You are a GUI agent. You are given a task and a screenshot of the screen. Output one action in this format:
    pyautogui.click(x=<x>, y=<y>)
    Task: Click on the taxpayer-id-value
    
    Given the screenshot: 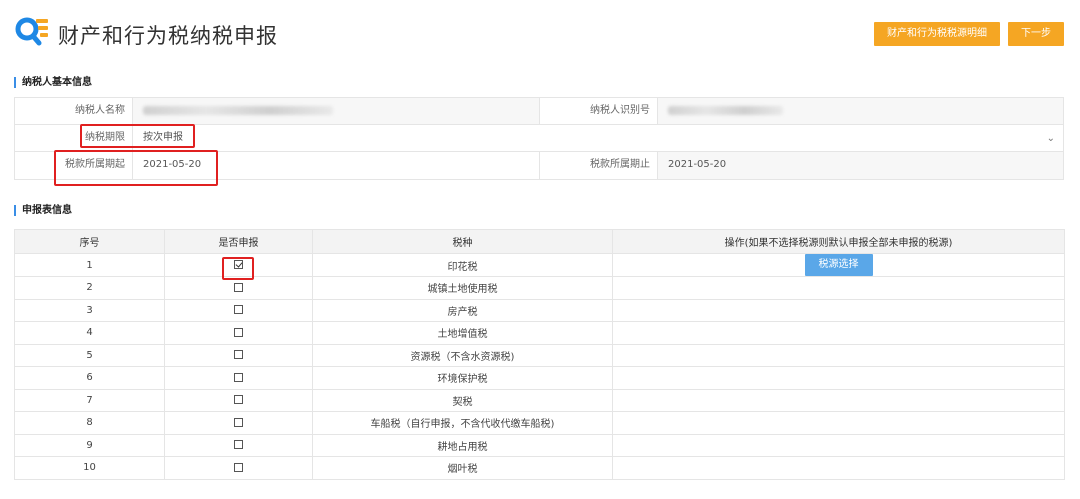 What is the action you would take?
    pyautogui.click(x=860, y=111)
    